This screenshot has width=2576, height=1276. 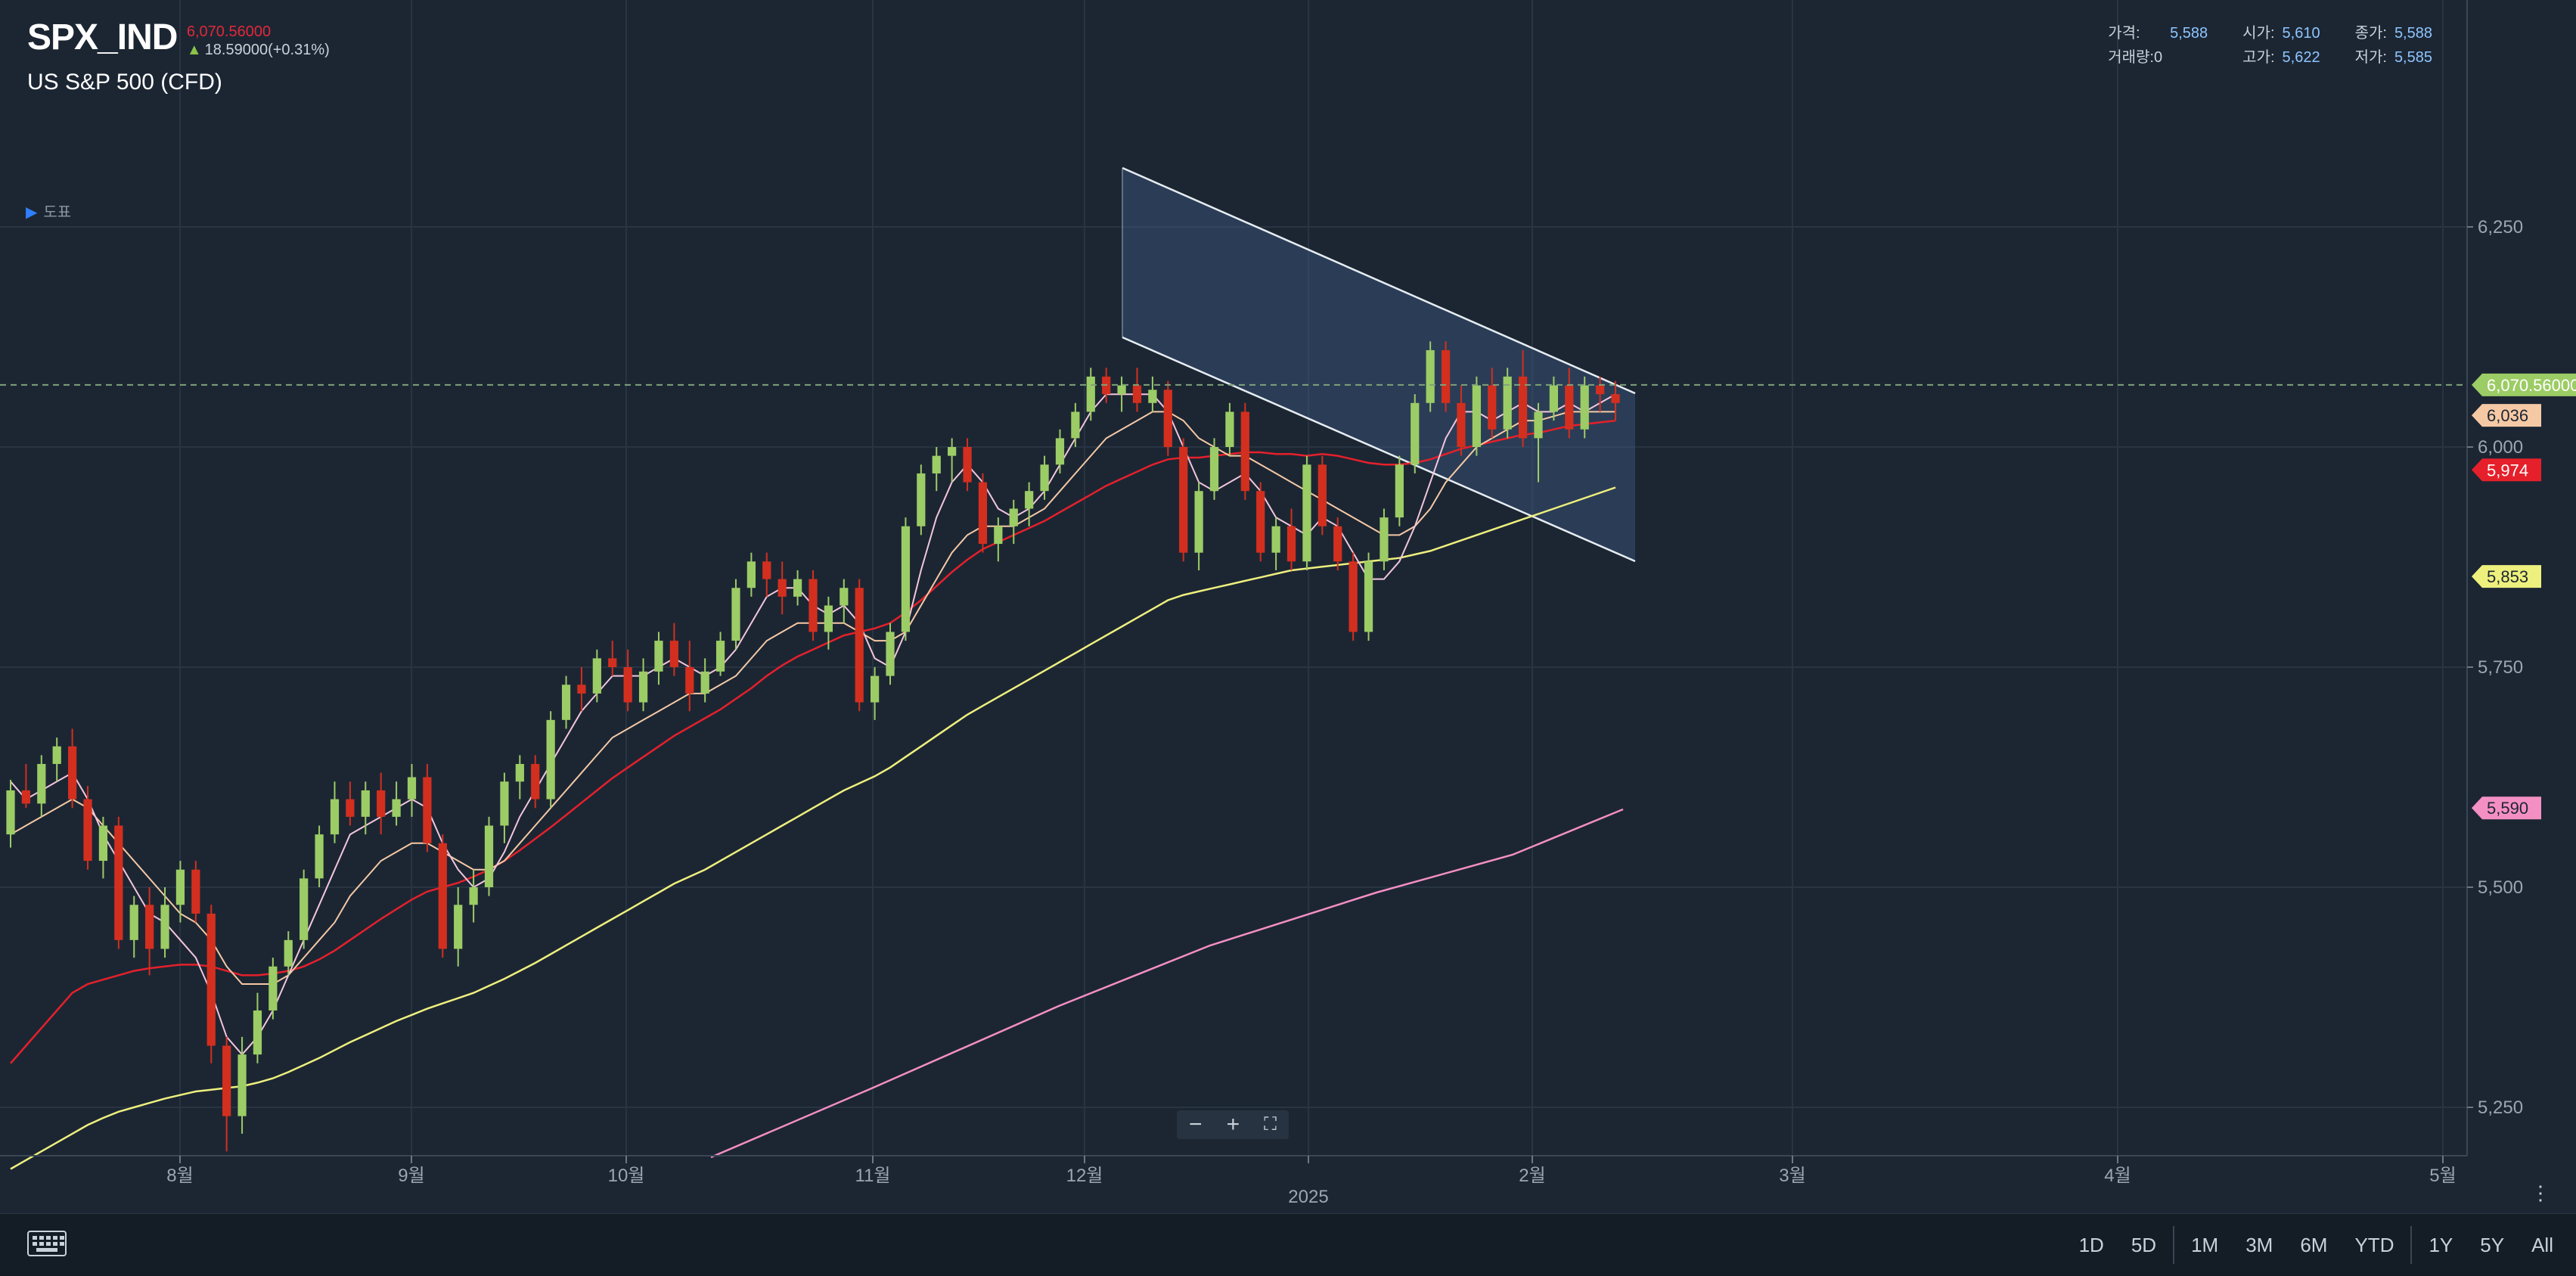 I want to click on more-menu-icon: ⋮, so click(x=2540, y=1193).